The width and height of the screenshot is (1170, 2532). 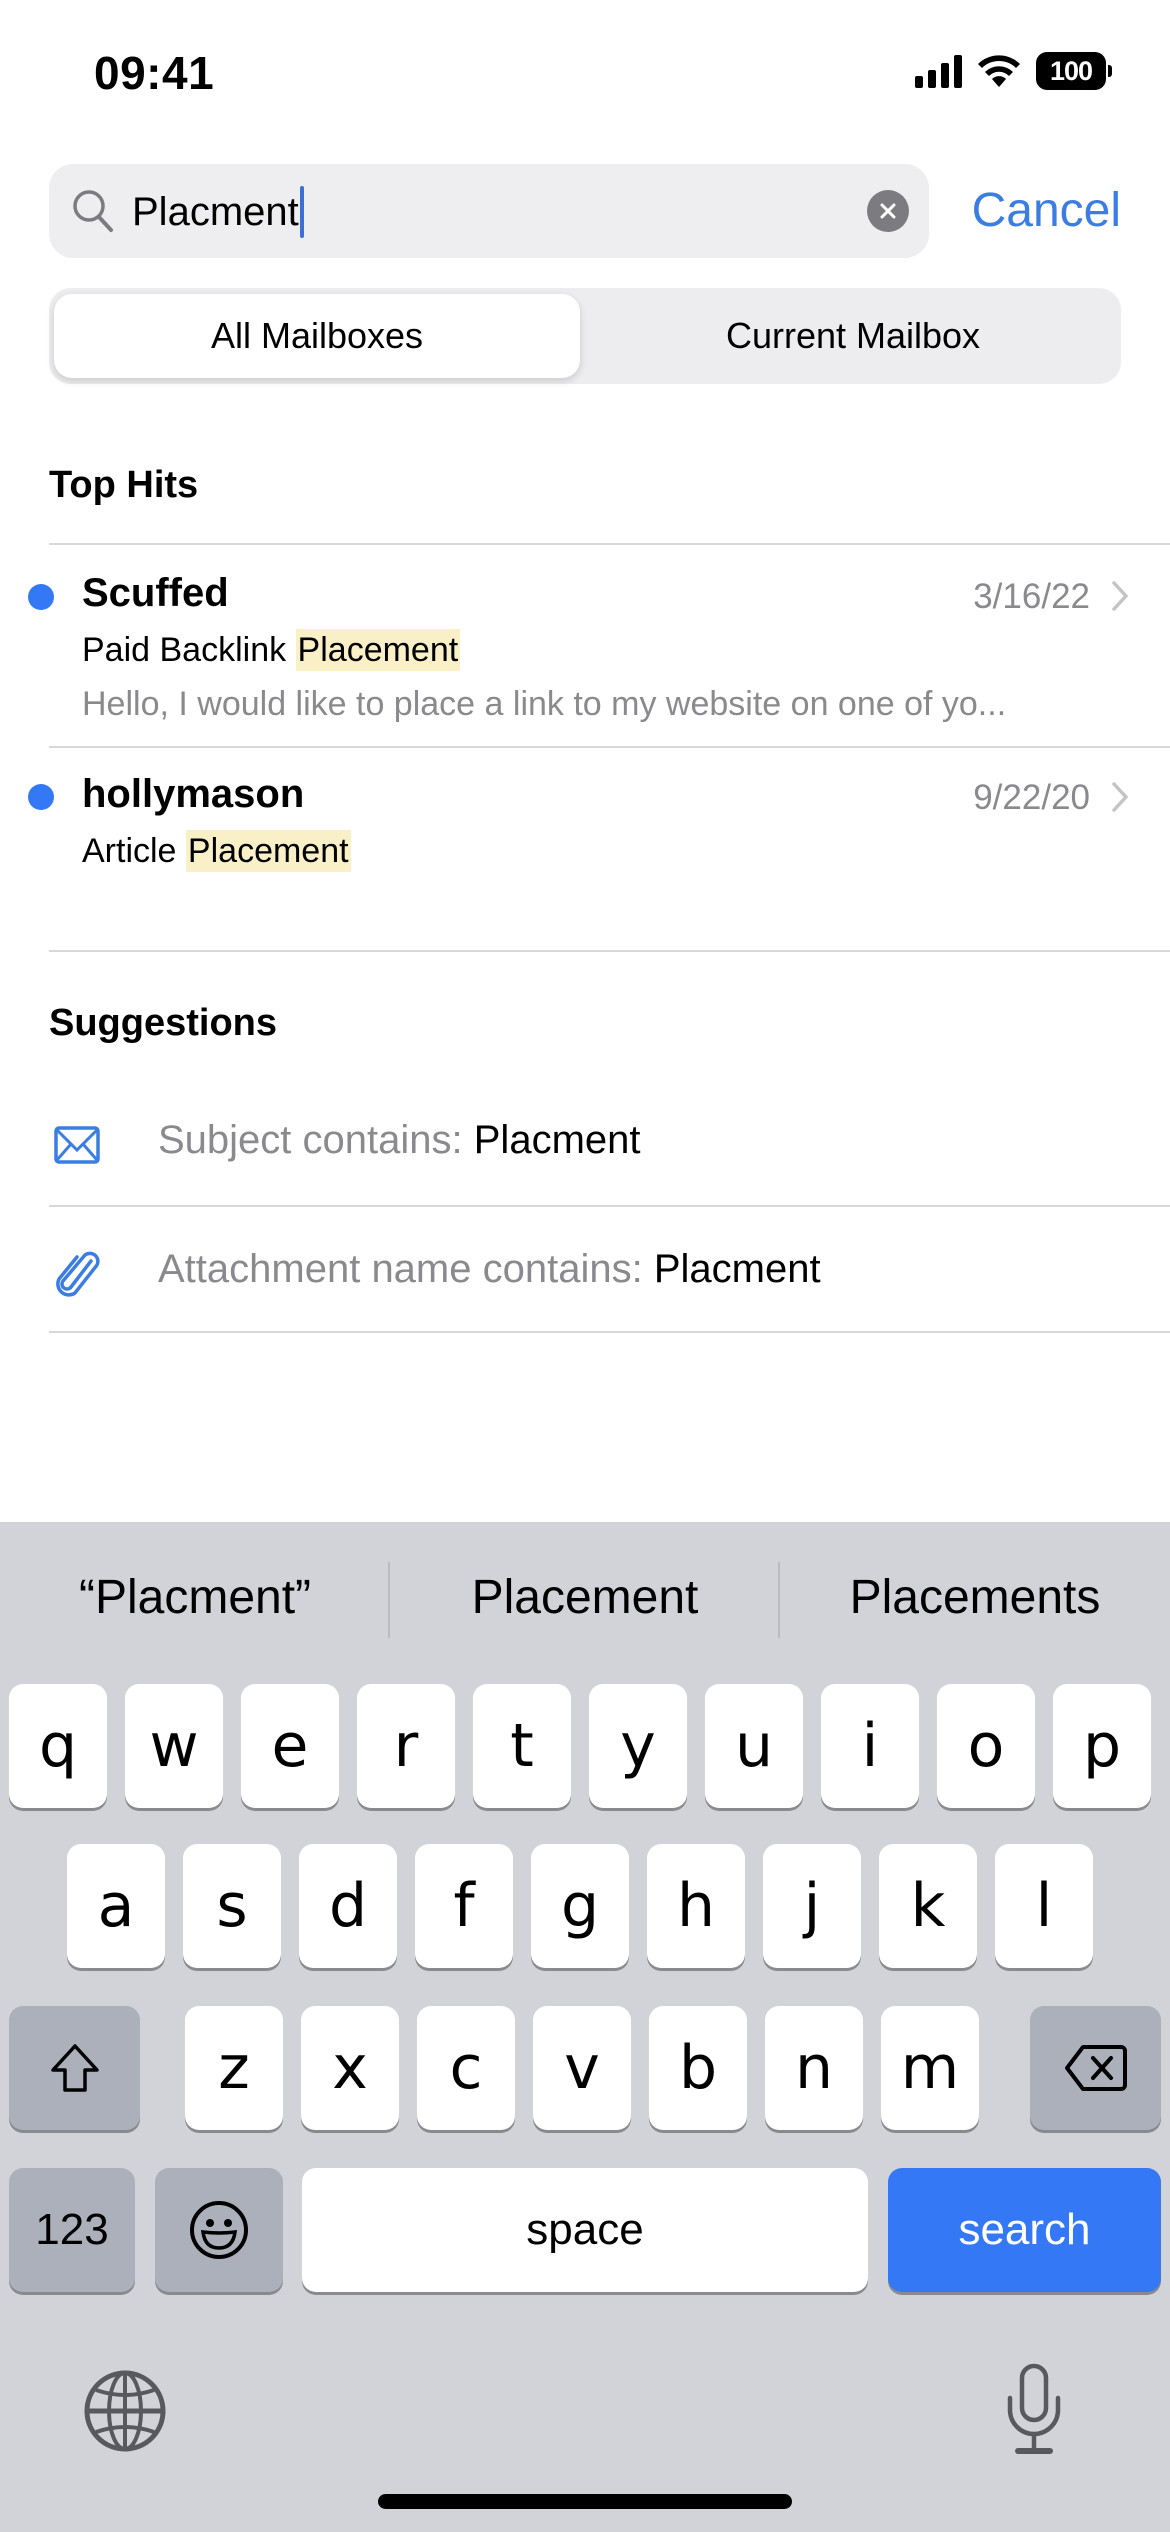 I want to click on key-label: c, so click(x=466, y=2068).